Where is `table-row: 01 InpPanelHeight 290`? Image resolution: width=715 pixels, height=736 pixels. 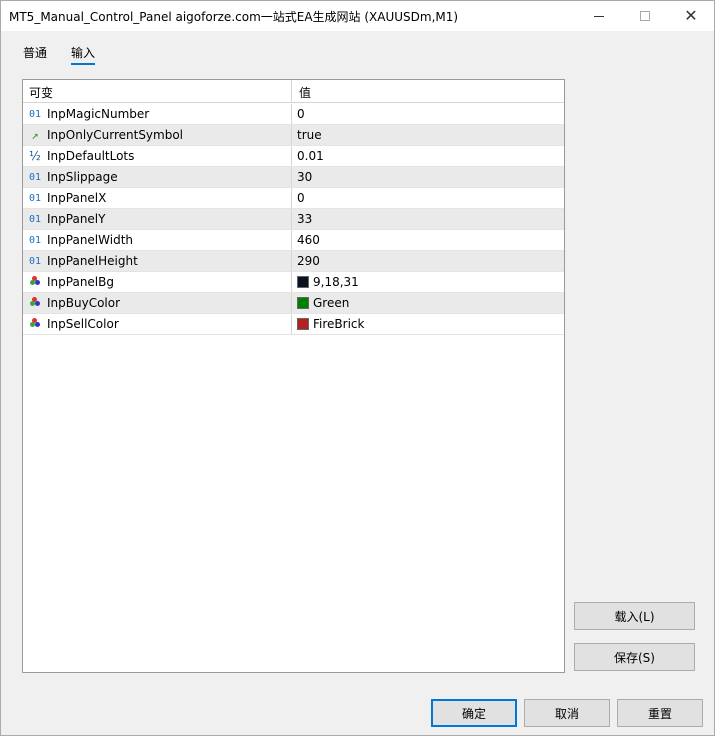 table-row: 01 InpPanelHeight 290 is located at coordinates (293, 261).